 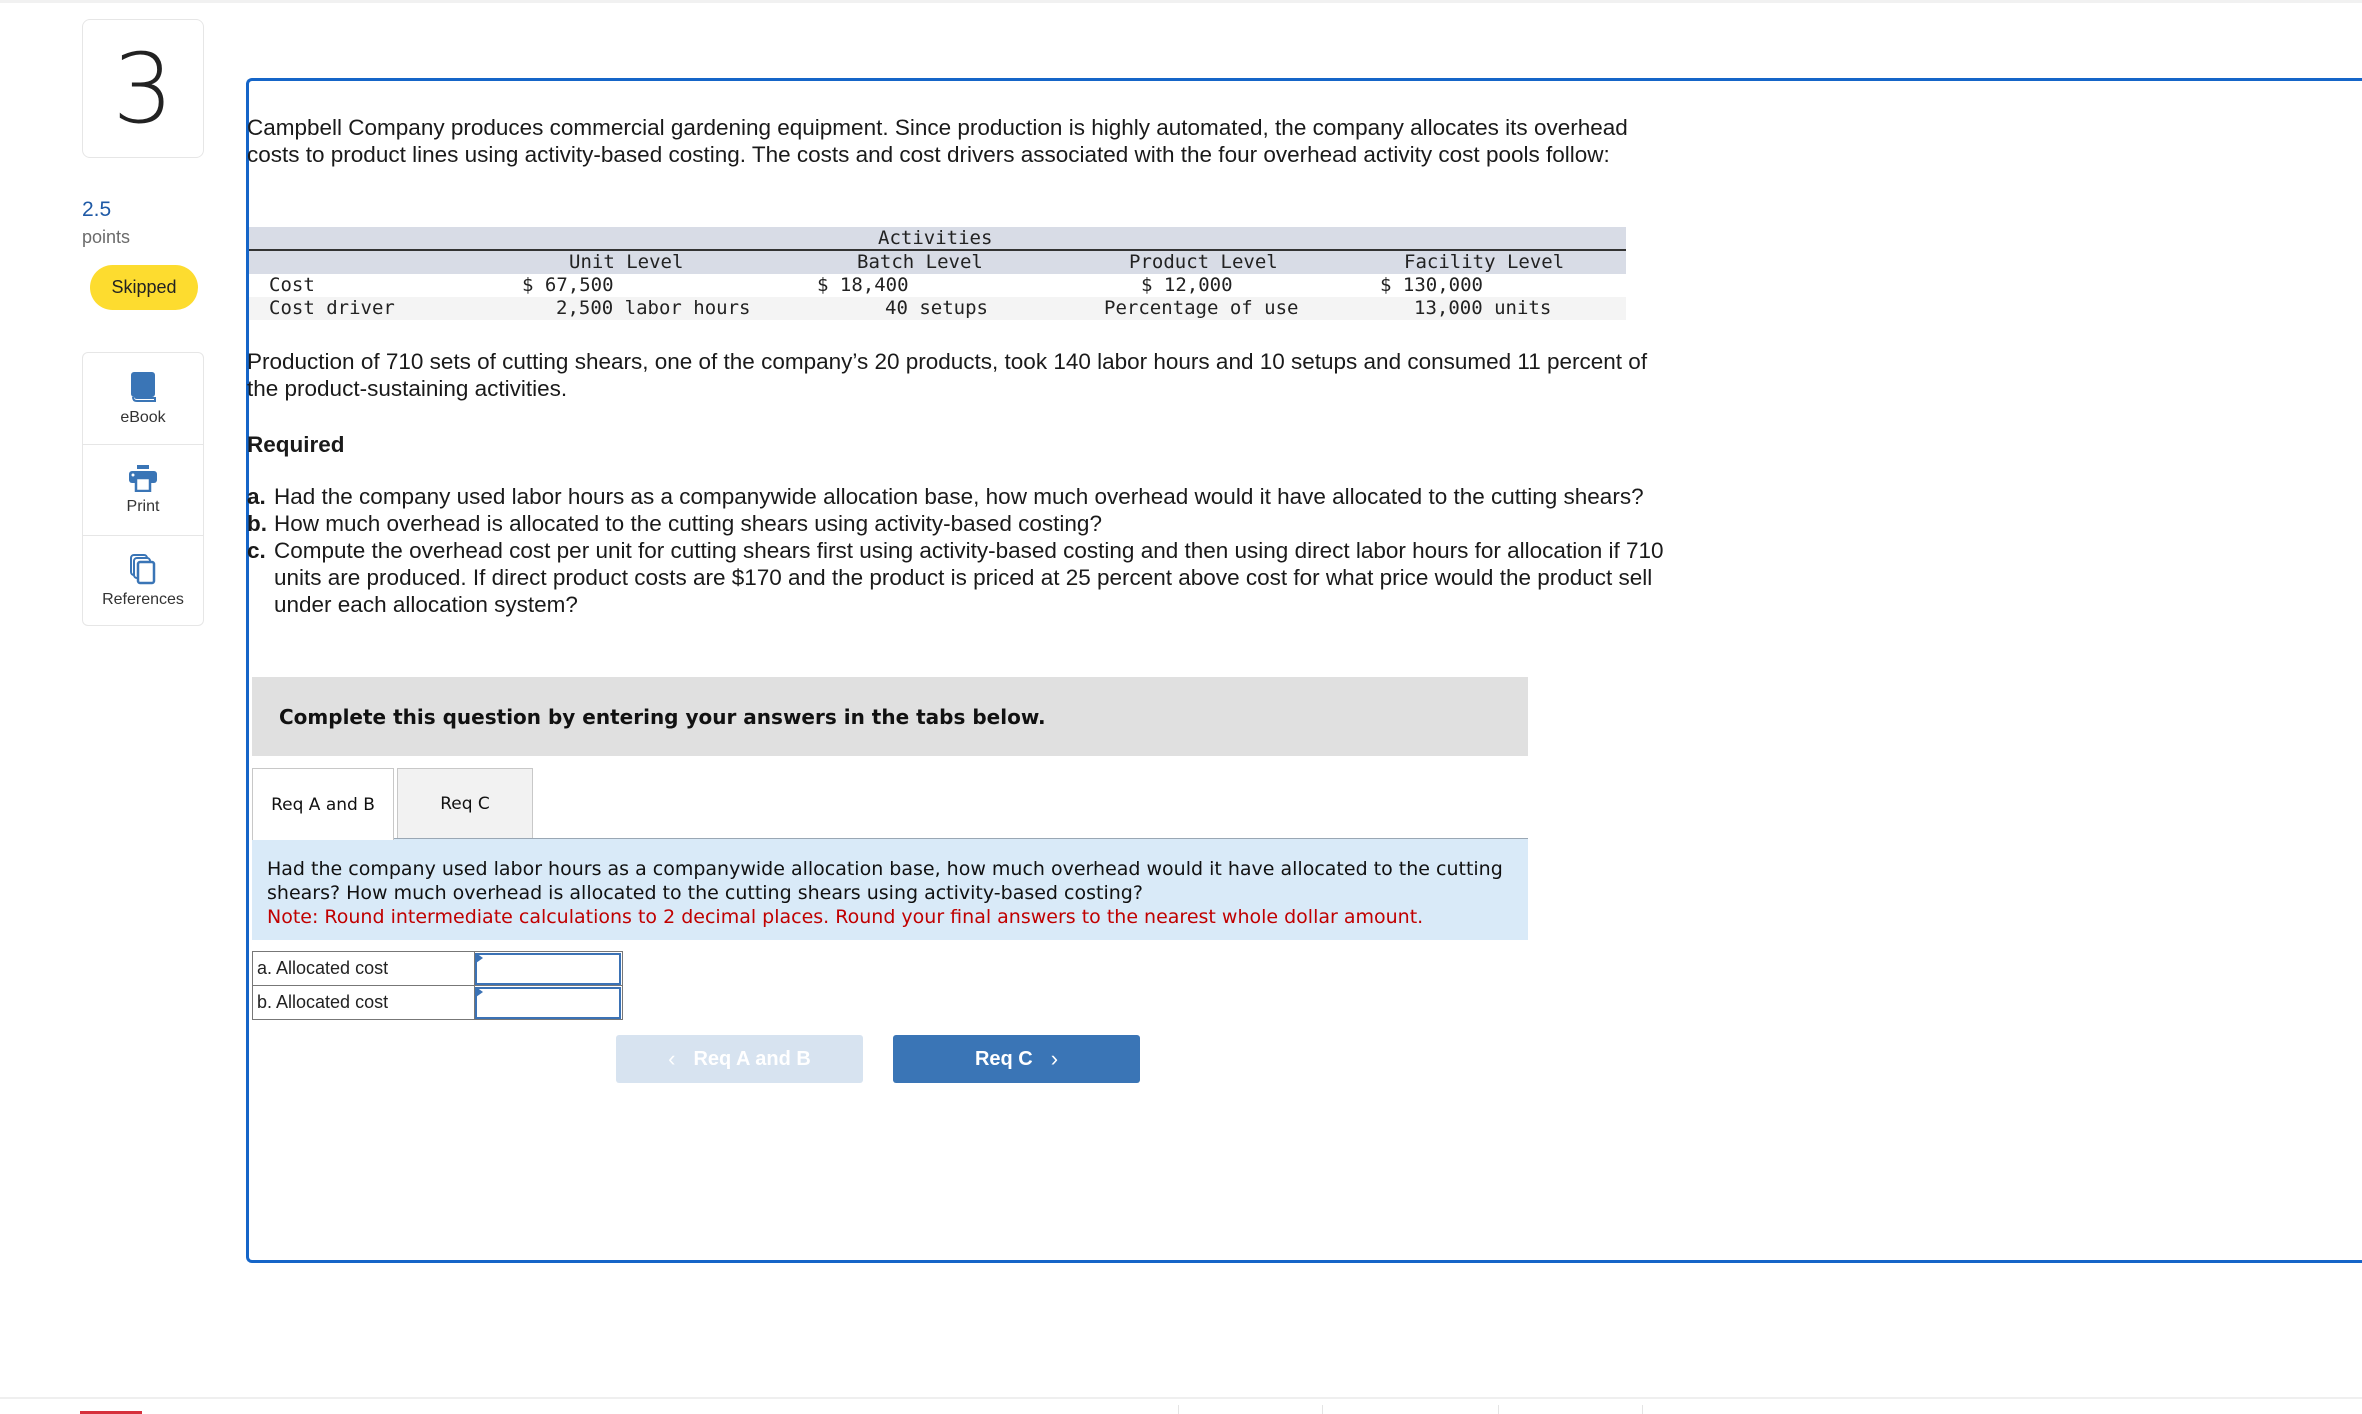 I want to click on print-button: Print, so click(x=143, y=489).